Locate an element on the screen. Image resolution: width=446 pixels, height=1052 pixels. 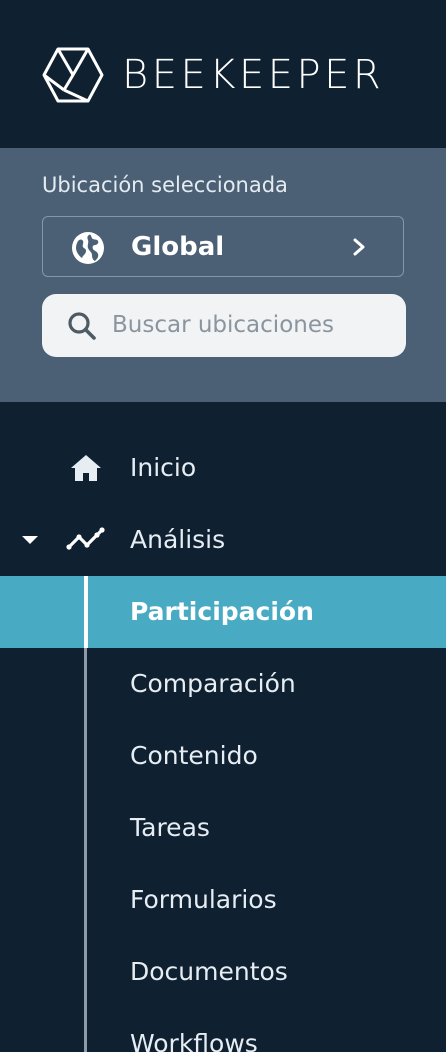
nav-subitem-label: Comparación is located at coordinates (213, 683).